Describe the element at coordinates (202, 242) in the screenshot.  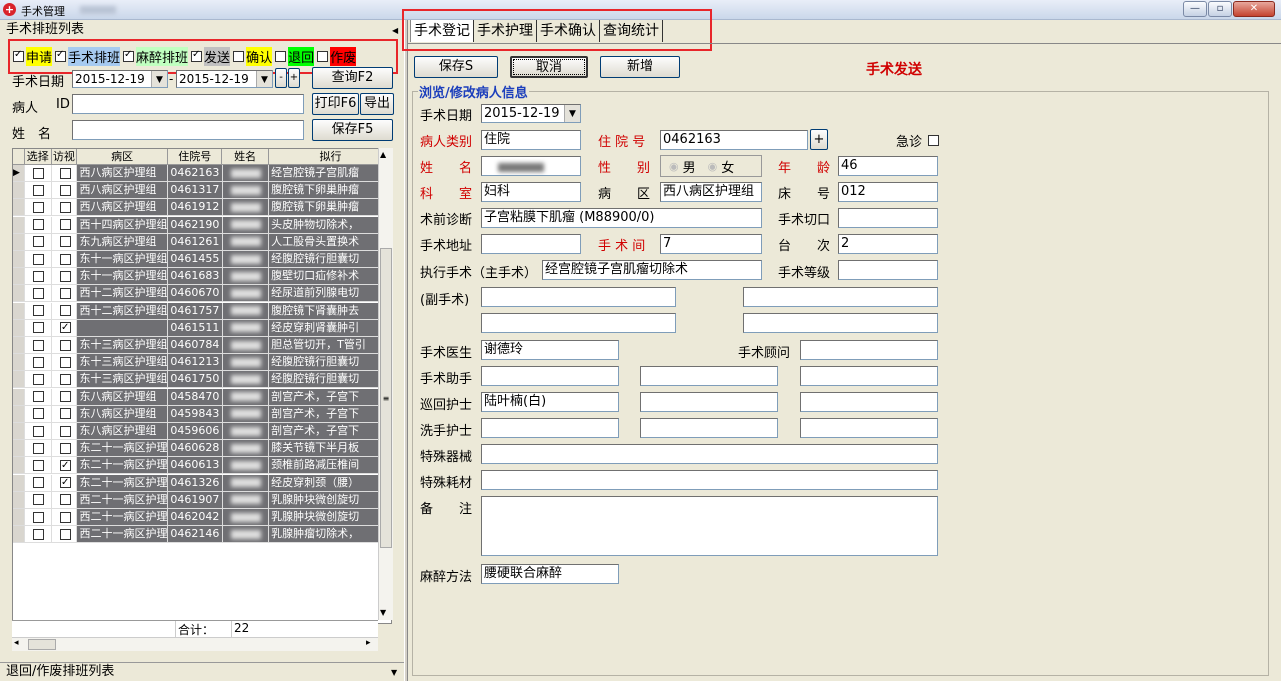
I see `table-row: 东九病区护理组 0461261 人工股骨头置换术` at that location.